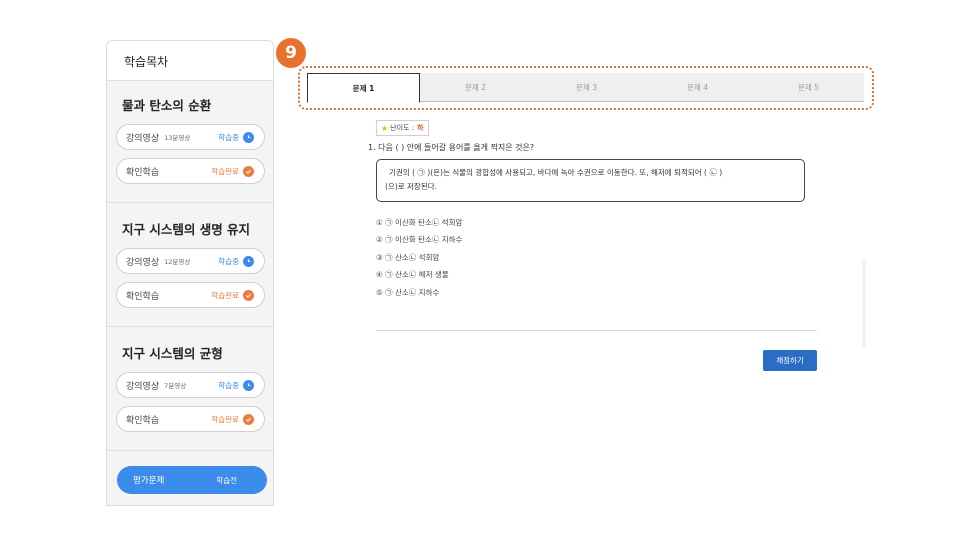  What do you see at coordinates (167, 105) in the screenshot?
I see `section-title: 물과 탄소의 순환` at bounding box center [167, 105].